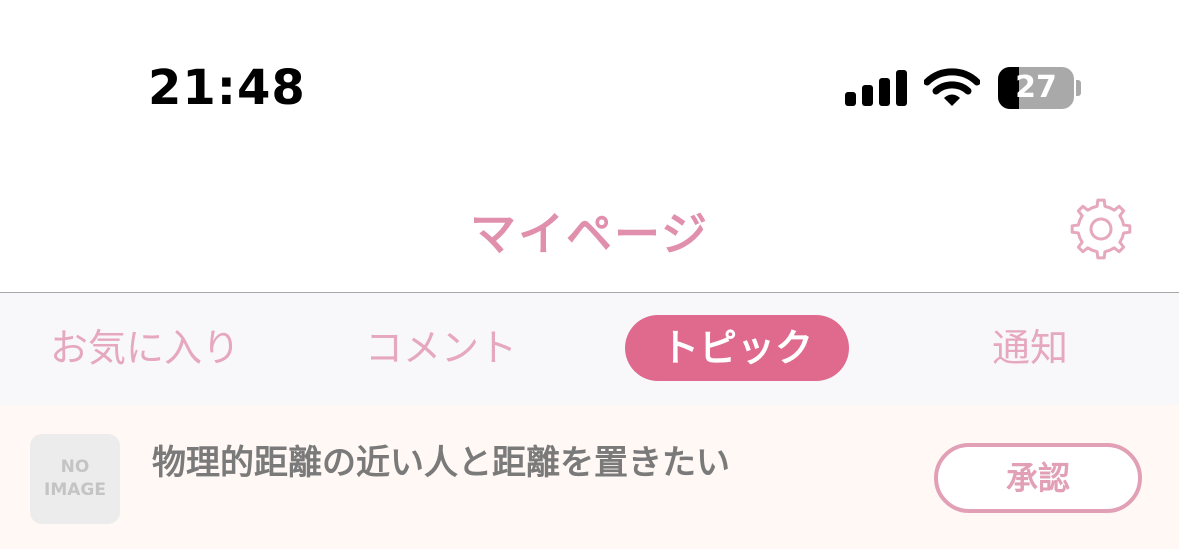 The height and width of the screenshot is (549, 1179). I want to click on tab-notifications: 通知, so click(1030, 348).